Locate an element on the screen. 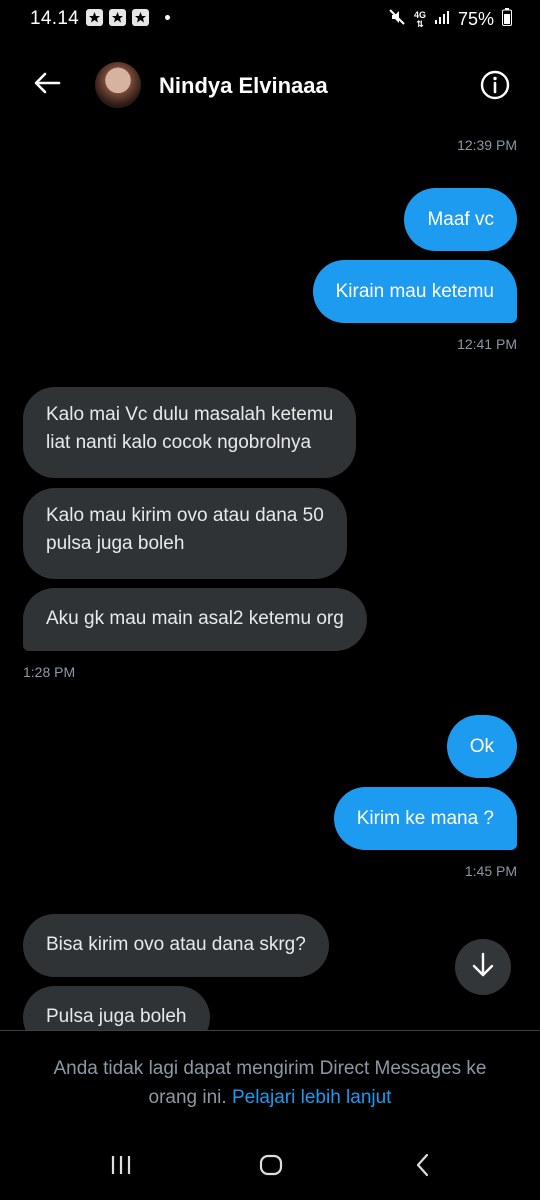 This screenshot has width=540, height=1200. arrow-left-icon is located at coordinates (47, 85).